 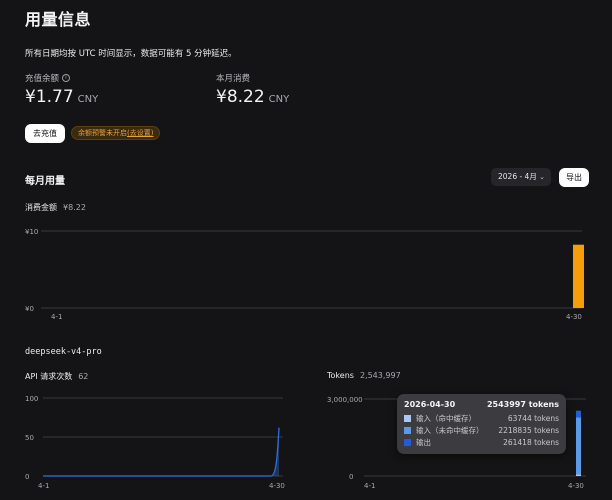 What do you see at coordinates (31, 399) in the screenshot?
I see `api-y-tick-100: 100` at bounding box center [31, 399].